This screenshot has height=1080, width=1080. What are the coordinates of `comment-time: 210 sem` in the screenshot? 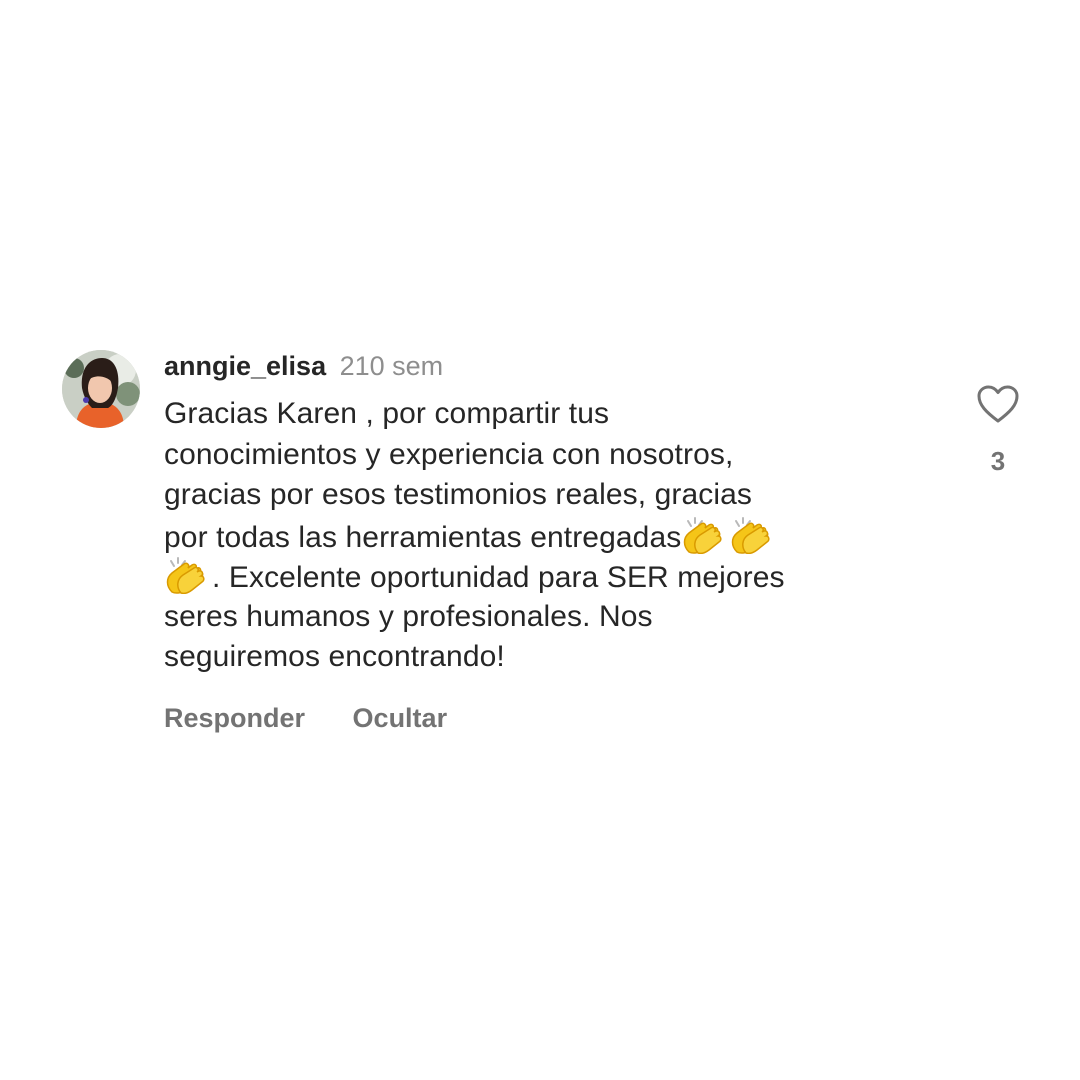 It's located at (391, 366).